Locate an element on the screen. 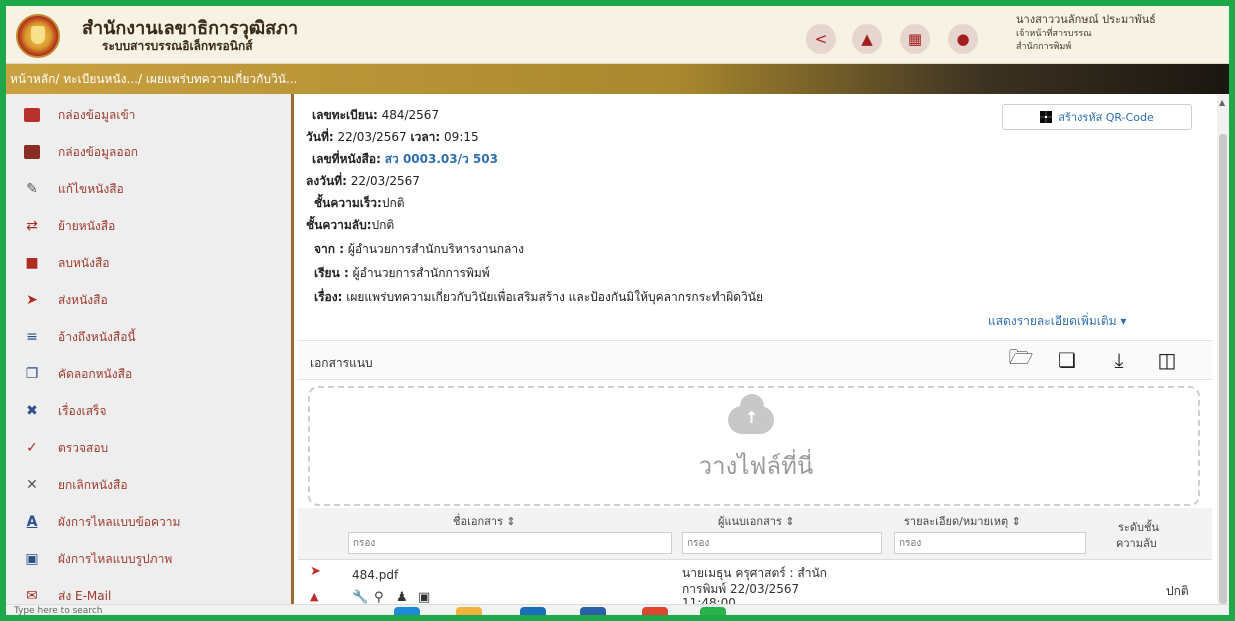  sidebar-item-text-flow: A ผังการไหลแบบข้อความ is located at coordinates (148, 522).